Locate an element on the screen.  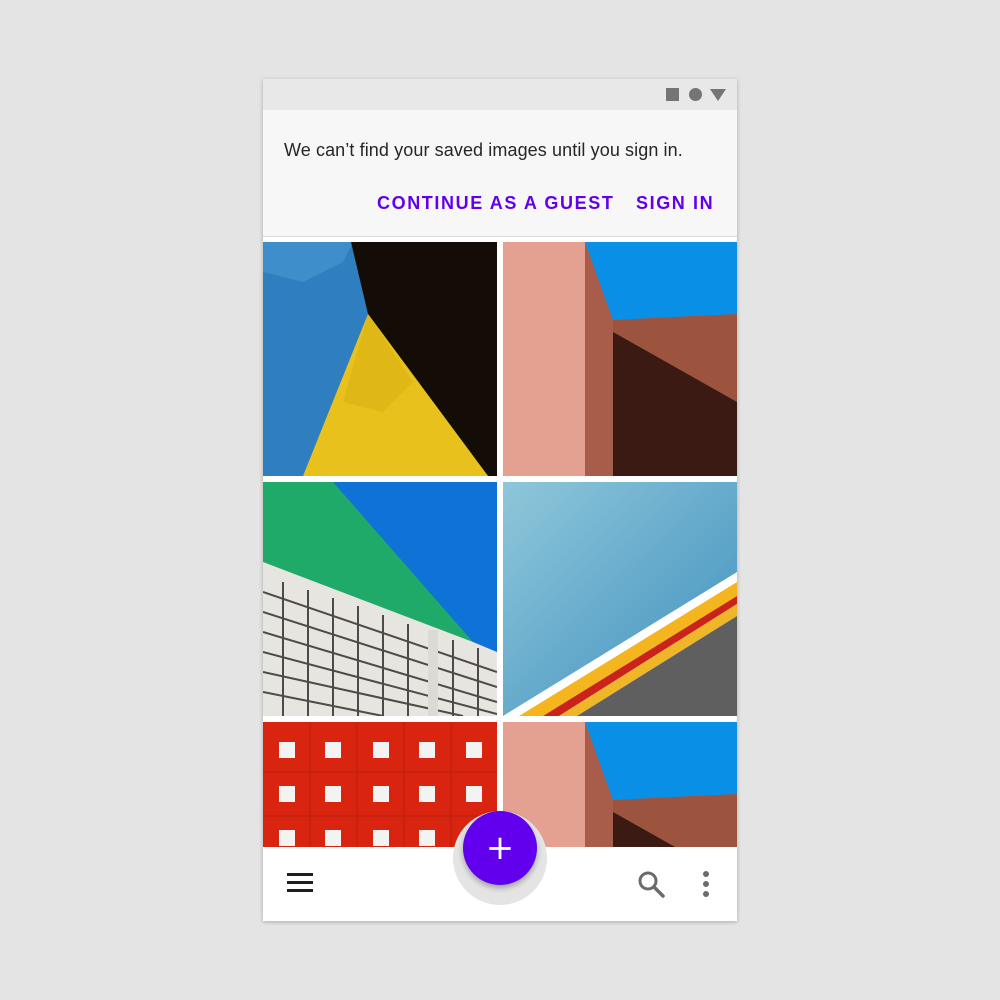
dot-circle-icon is located at coordinates (695, 94).